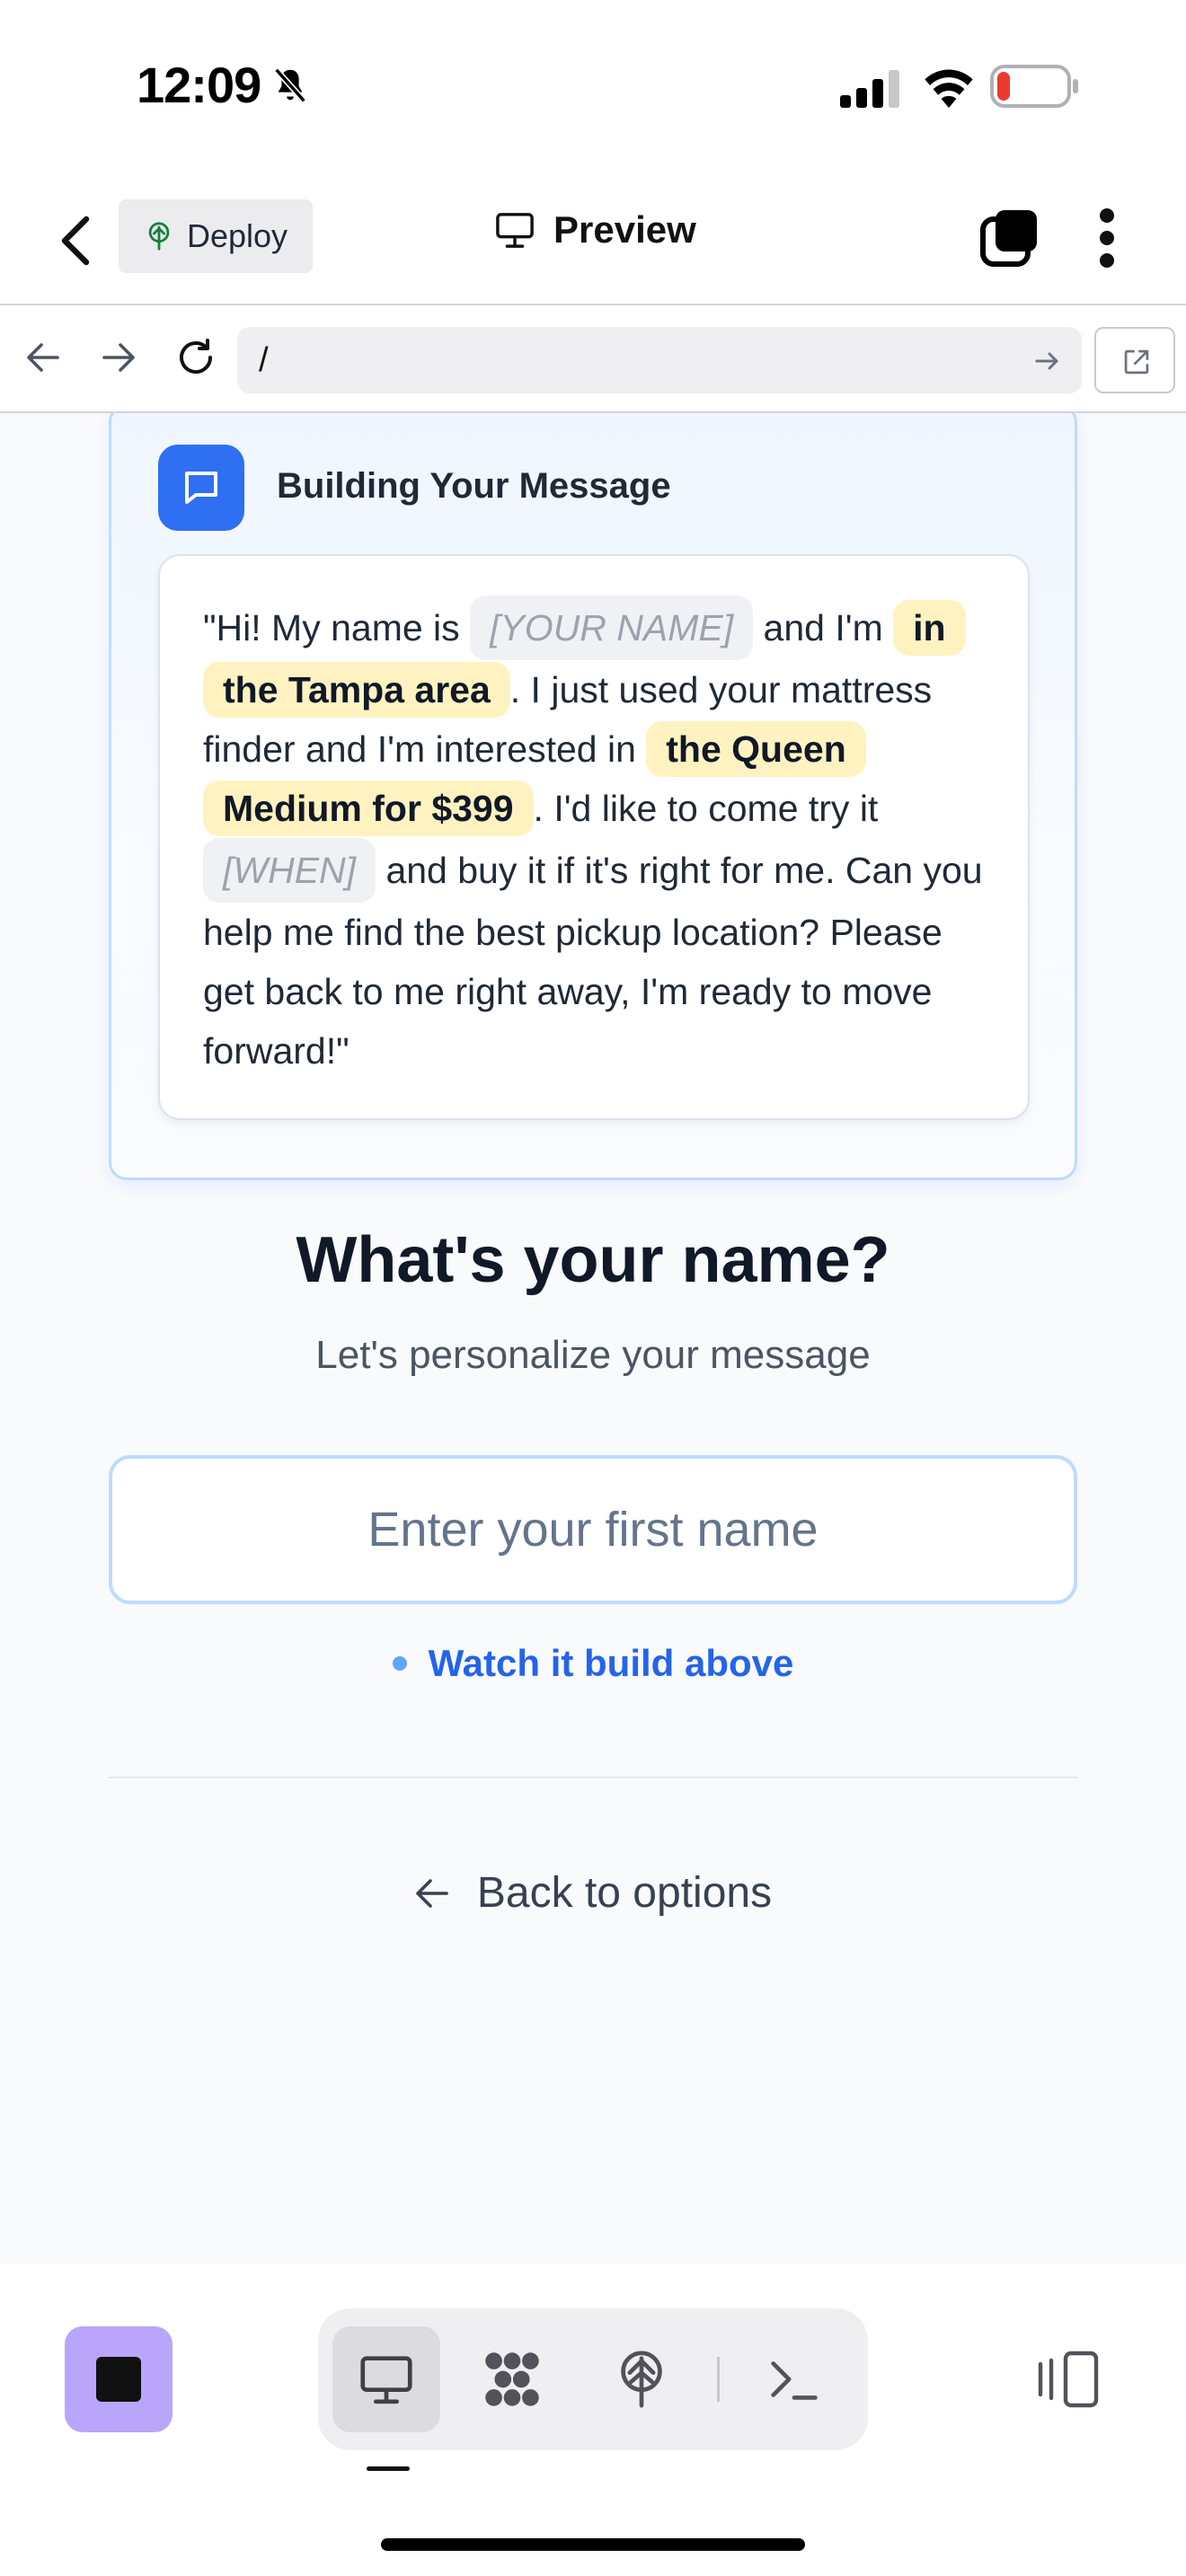  I want to click on hint-dot, so click(399, 1663).